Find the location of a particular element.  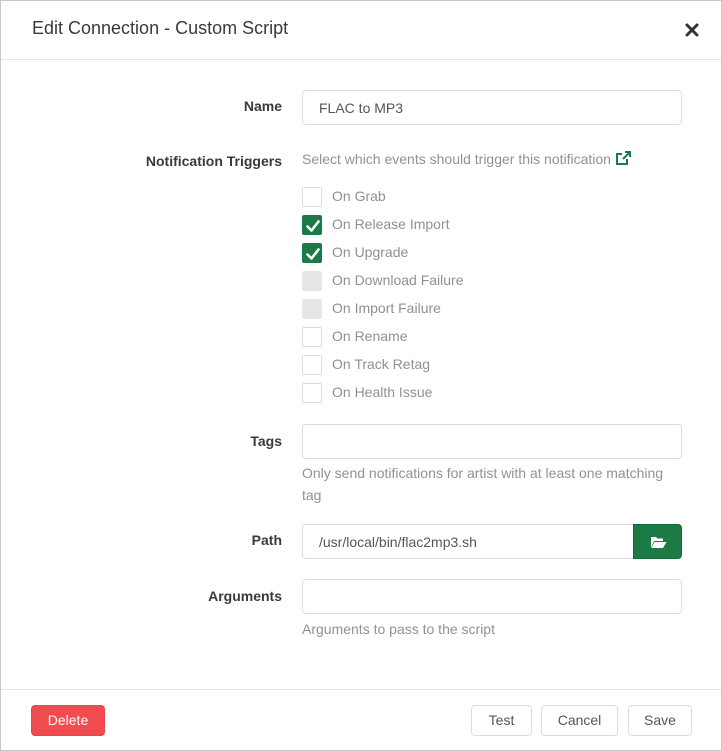

close-icon is located at coordinates (692, 30).